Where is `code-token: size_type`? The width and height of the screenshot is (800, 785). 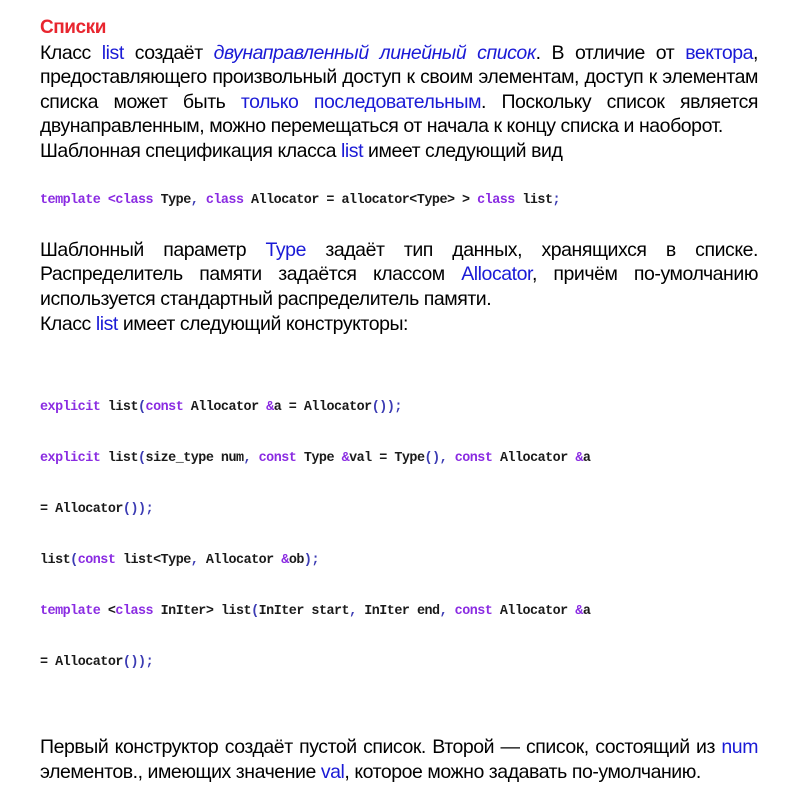
code-token: size_type is located at coordinates (179, 458).